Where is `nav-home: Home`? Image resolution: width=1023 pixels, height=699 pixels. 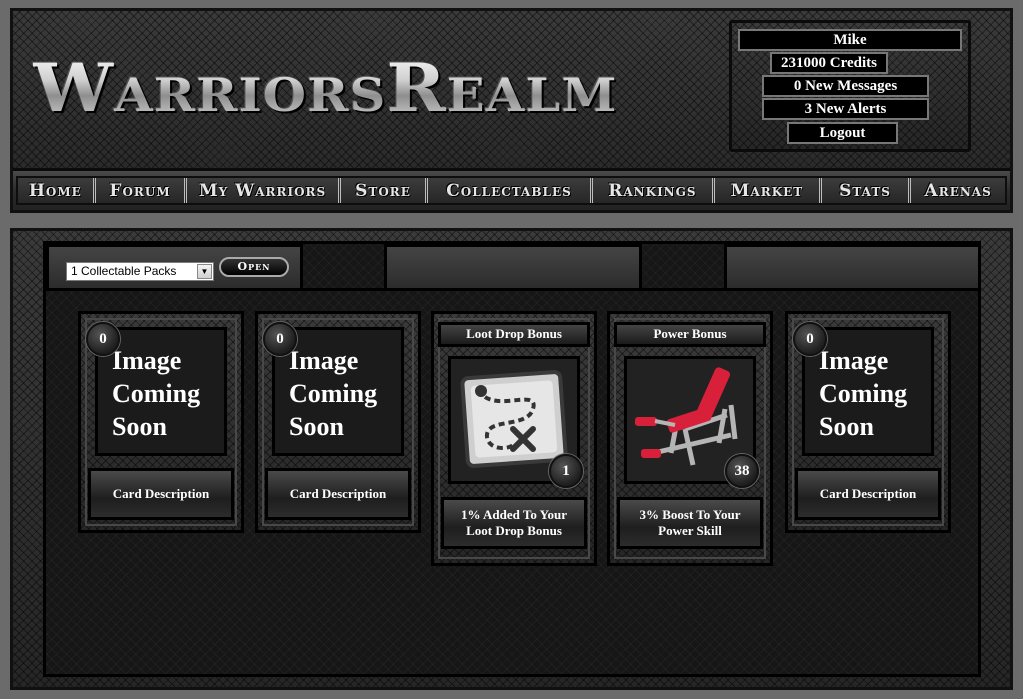
nav-home: Home is located at coordinates (57, 190).